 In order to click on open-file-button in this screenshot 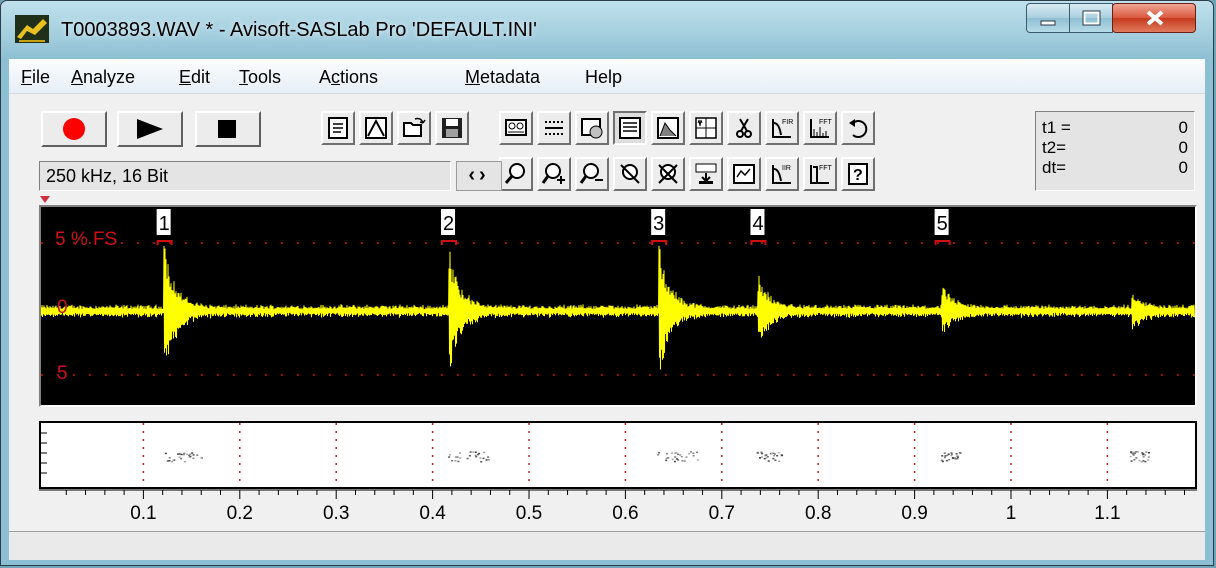, I will do `click(414, 128)`.